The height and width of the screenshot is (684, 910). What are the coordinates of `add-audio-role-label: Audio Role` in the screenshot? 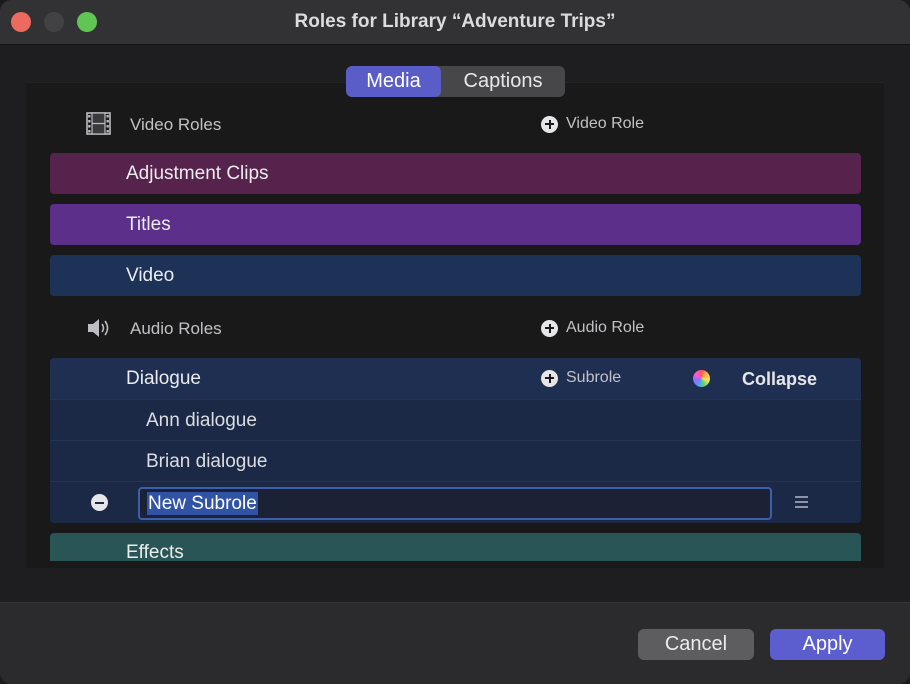 It's located at (605, 328).